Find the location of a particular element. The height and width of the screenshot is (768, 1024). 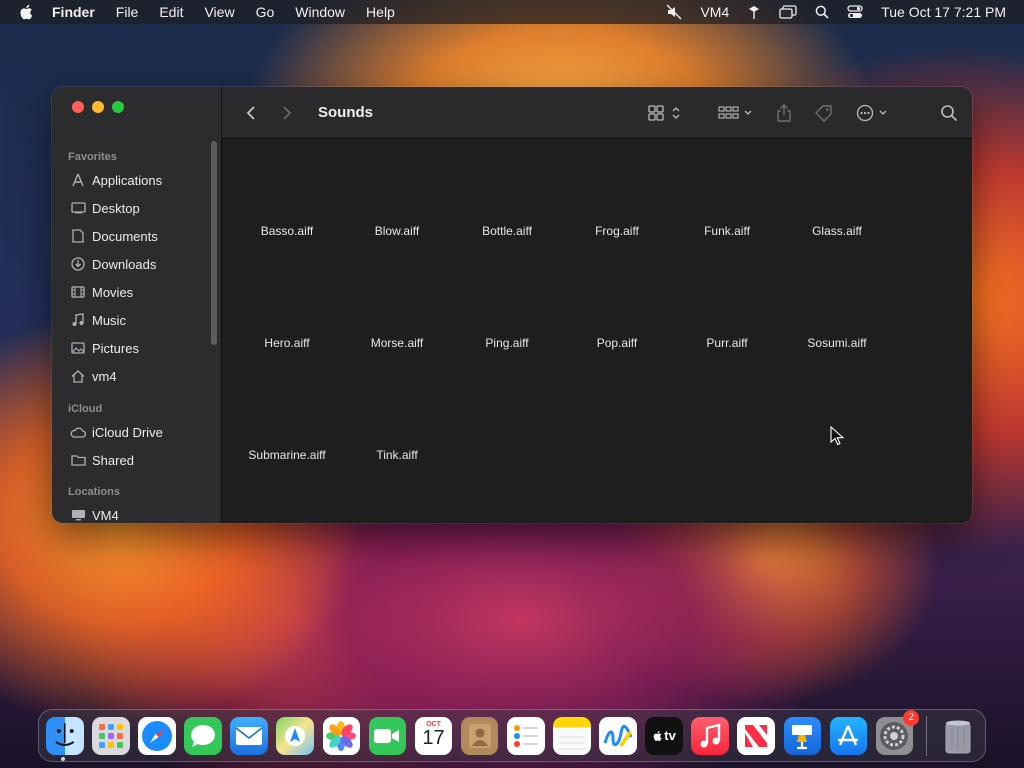

dock-music is located at coordinates (710, 735).